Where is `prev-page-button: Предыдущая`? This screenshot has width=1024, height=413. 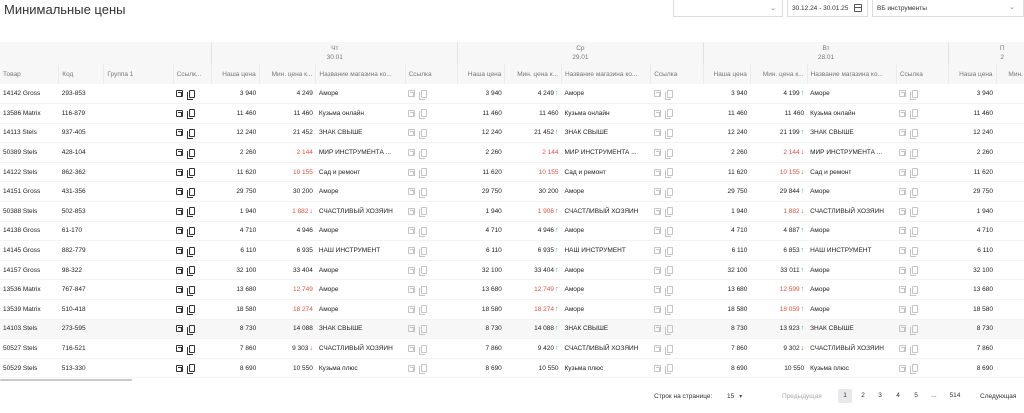 prev-page-button: Предыдущая is located at coordinates (802, 396).